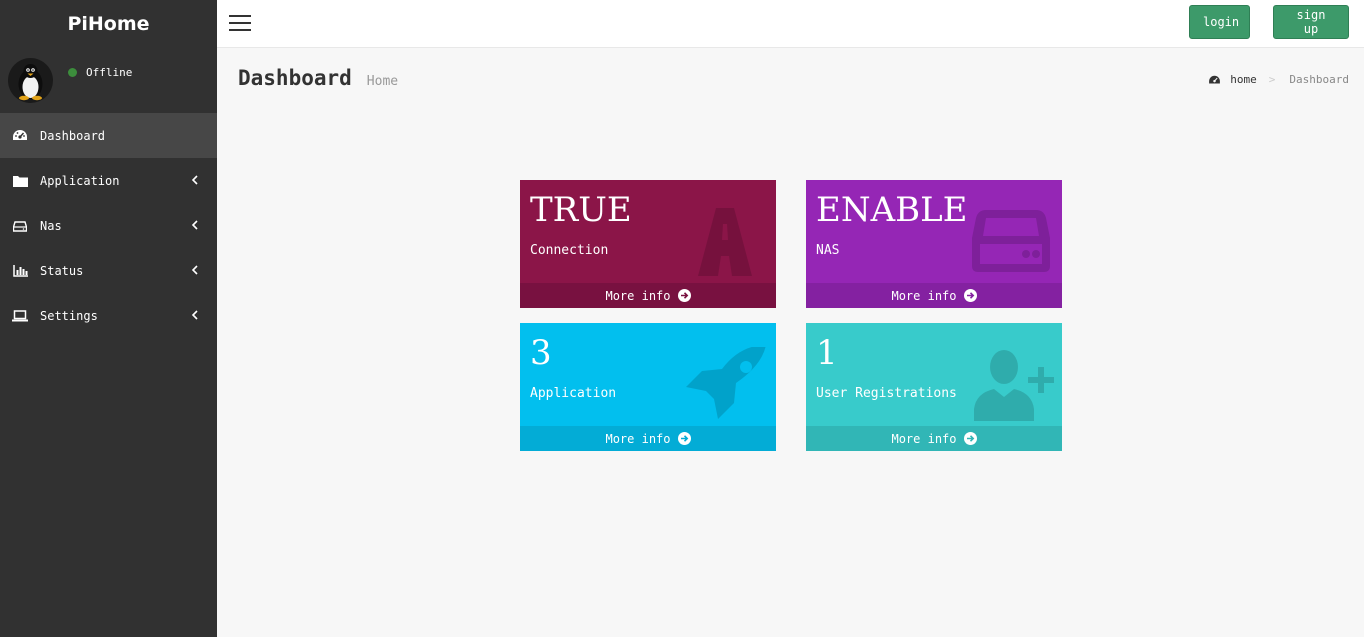 Image resolution: width=1364 pixels, height=637 pixels. I want to click on box-value: ENABLE, so click(892, 210).